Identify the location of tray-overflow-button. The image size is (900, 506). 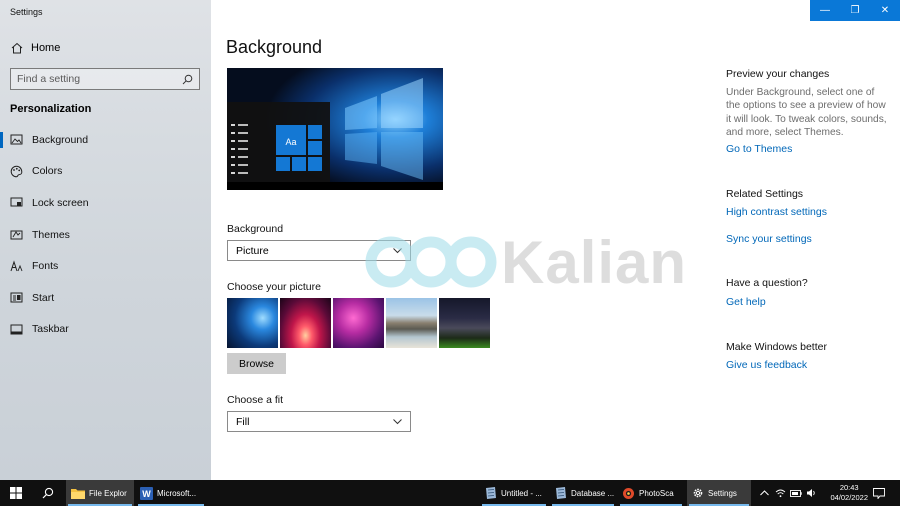
(764, 493).